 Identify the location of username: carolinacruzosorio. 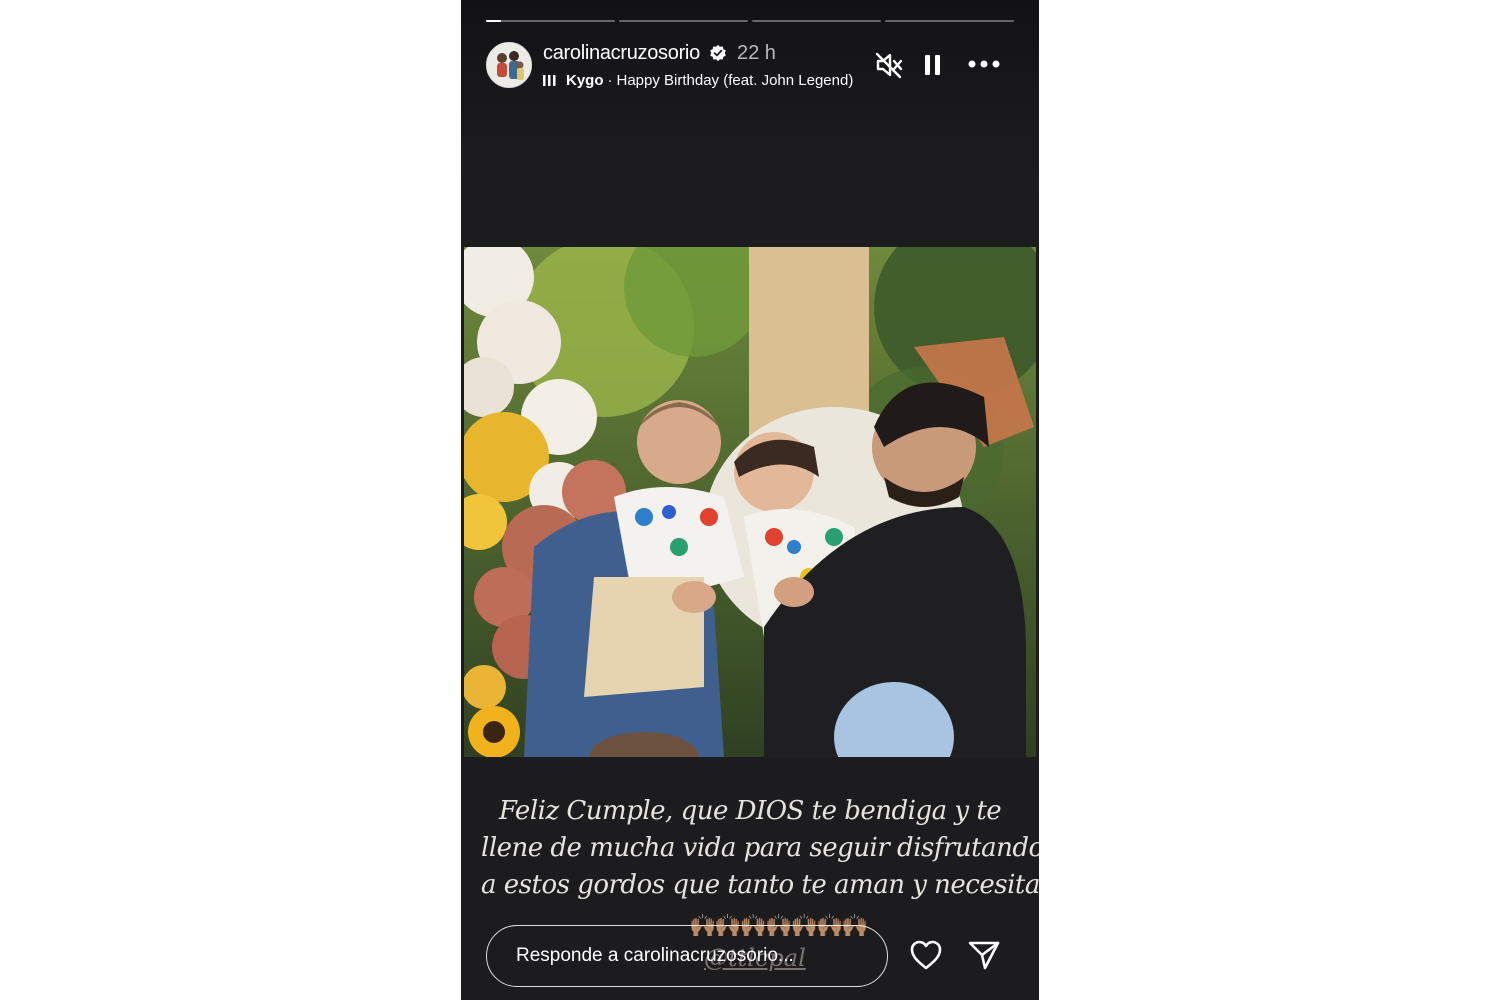
(621, 53).